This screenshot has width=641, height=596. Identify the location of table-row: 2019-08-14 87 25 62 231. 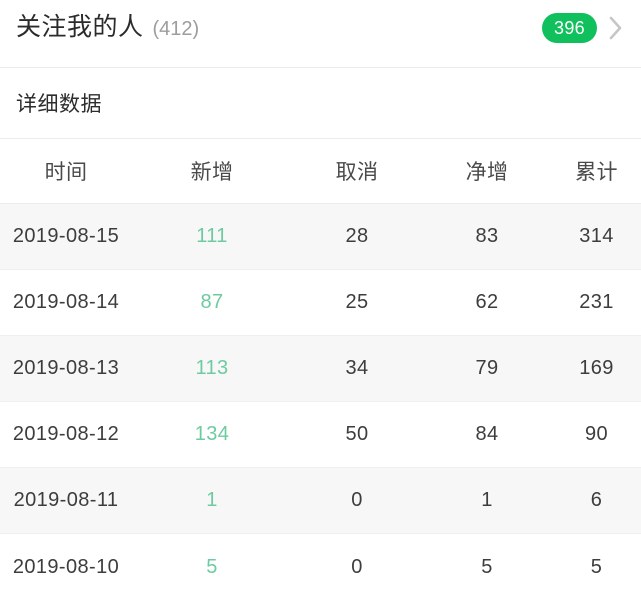
(320, 303).